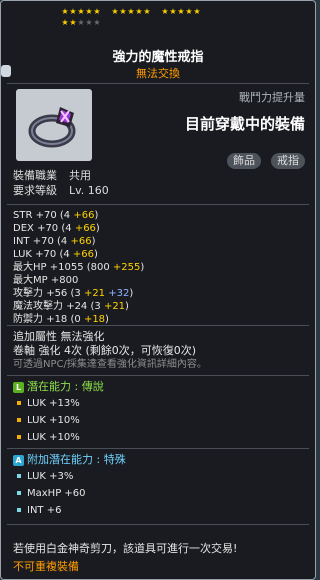 The height and width of the screenshot is (580, 320). I want to click on star-row-1: ★★★★★ ★★★★★ ★★★★★, so click(161, 12).